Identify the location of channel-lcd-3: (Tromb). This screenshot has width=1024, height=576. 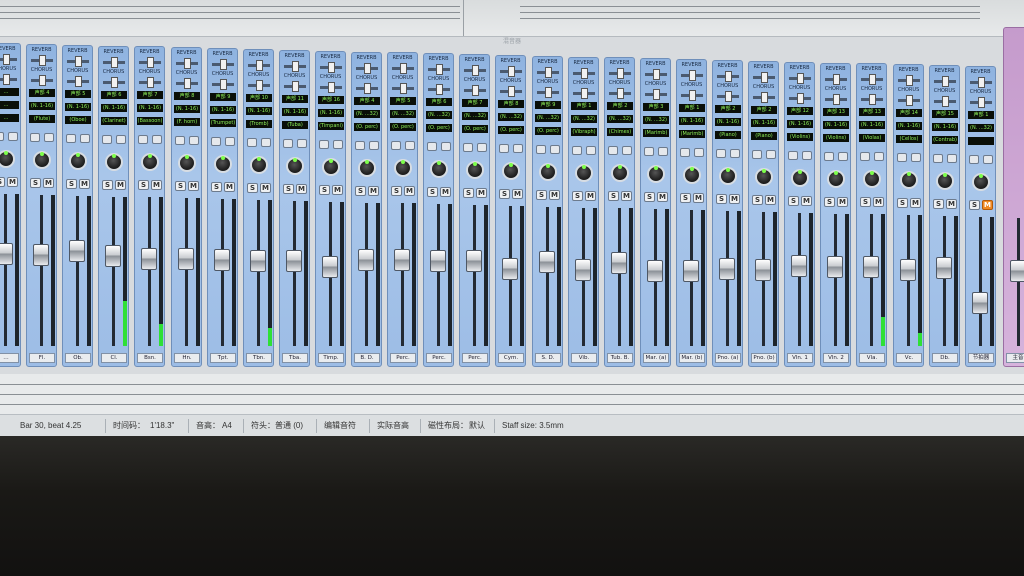
(259, 124).